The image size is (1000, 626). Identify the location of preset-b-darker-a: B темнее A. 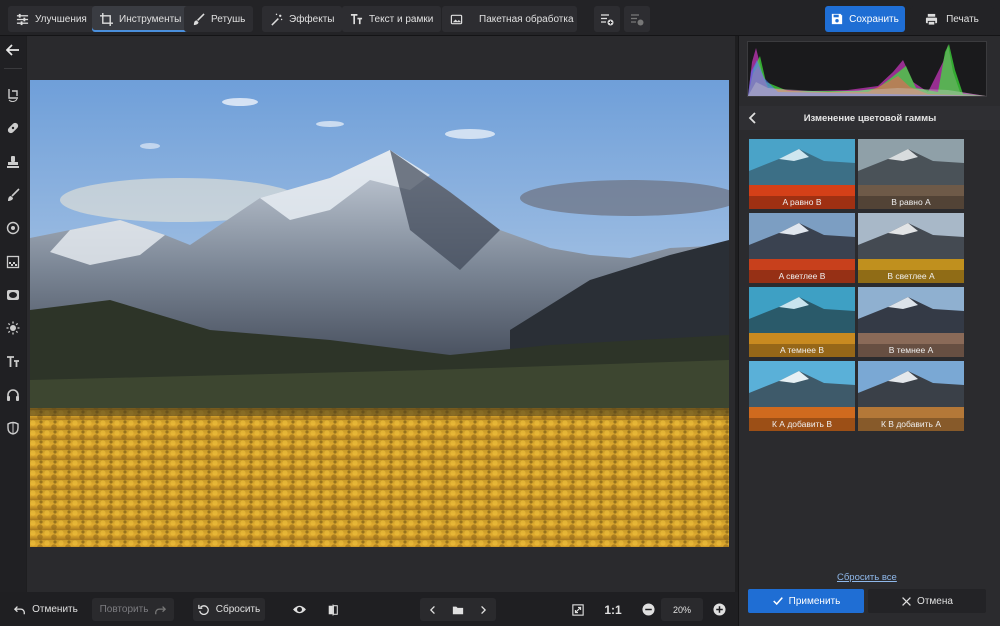
(911, 322).